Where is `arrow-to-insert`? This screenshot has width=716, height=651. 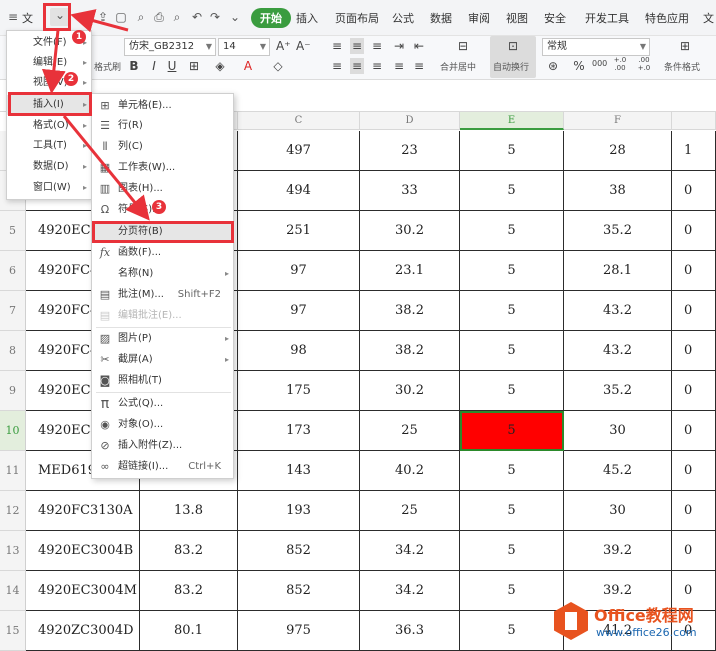
arrow-to-insert is located at coordinates (53, 61).